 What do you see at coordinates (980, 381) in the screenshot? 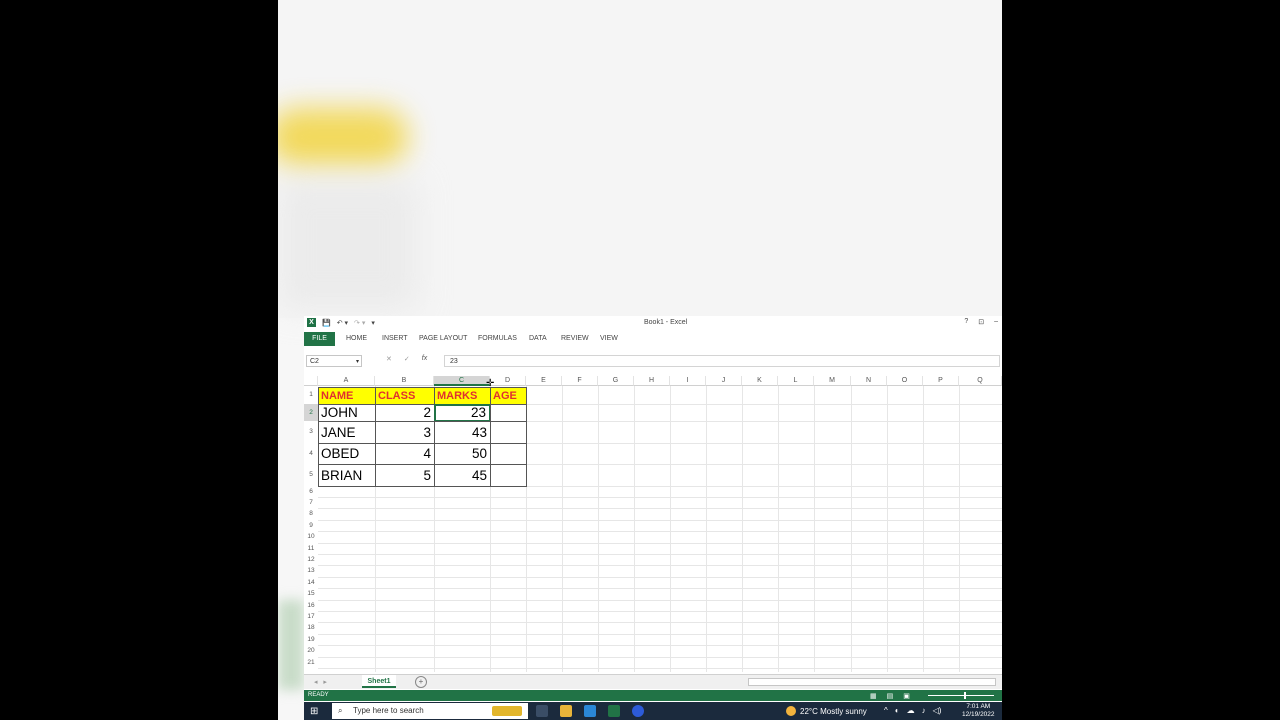
I see `column-header-q: Q` at bounding box center [980, 381].